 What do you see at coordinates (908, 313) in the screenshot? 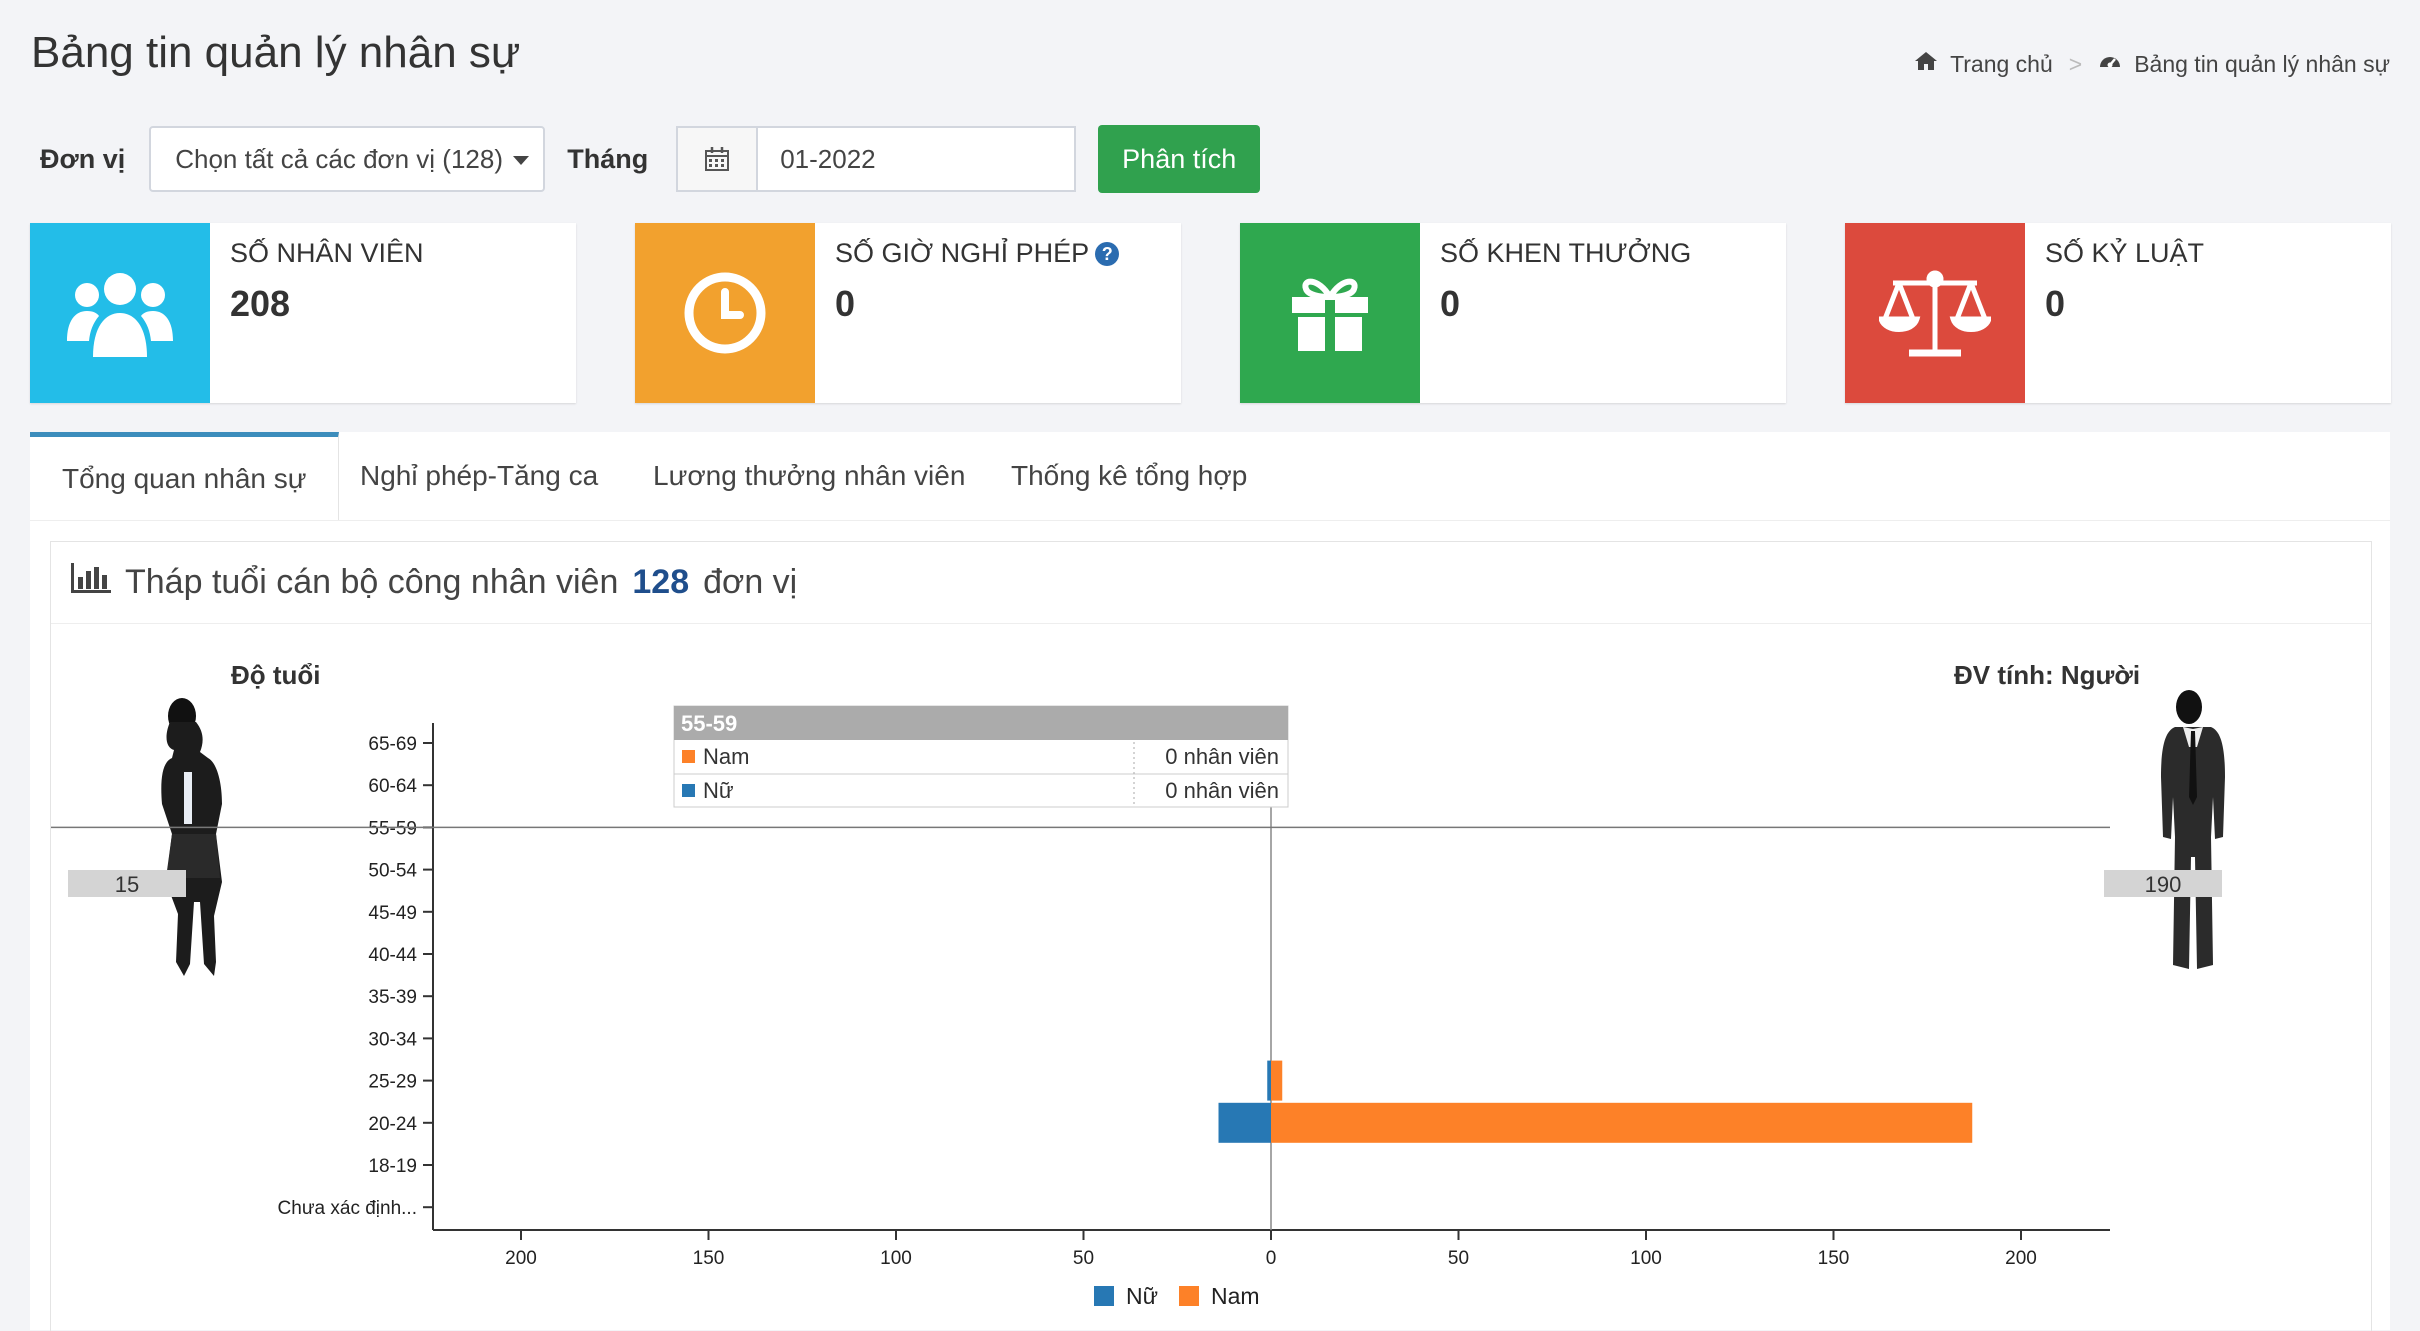
I see `leave-hours-card: SỐ GIỜ NGHỈ PHÉP ? 0` at bounding box center [908, 313].